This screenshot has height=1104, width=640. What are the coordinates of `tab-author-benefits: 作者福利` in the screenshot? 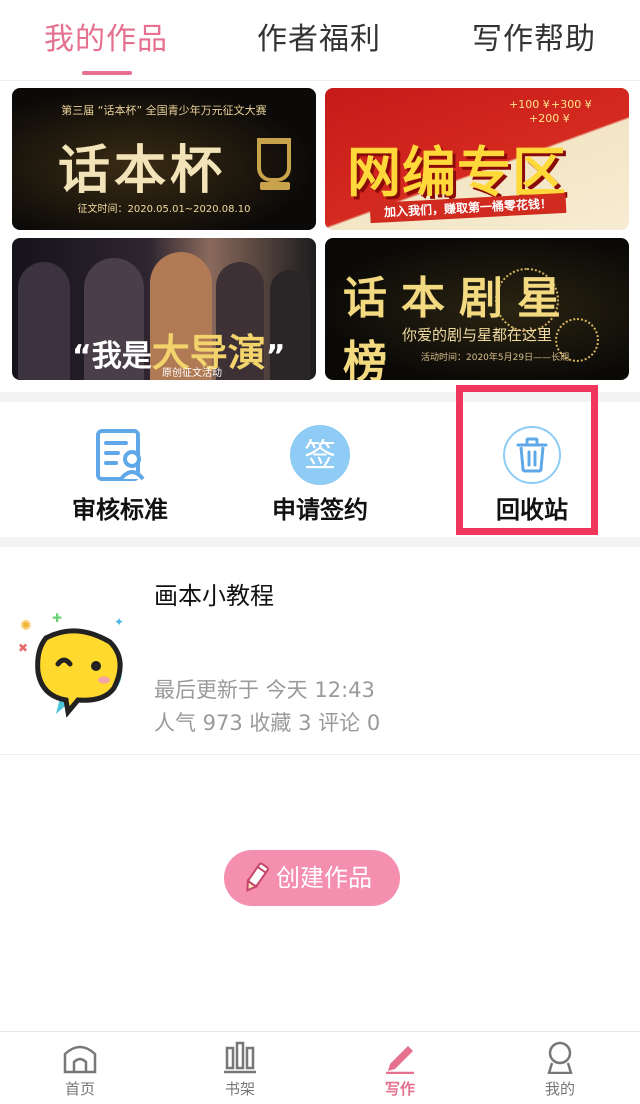 It's located at (319, 36).